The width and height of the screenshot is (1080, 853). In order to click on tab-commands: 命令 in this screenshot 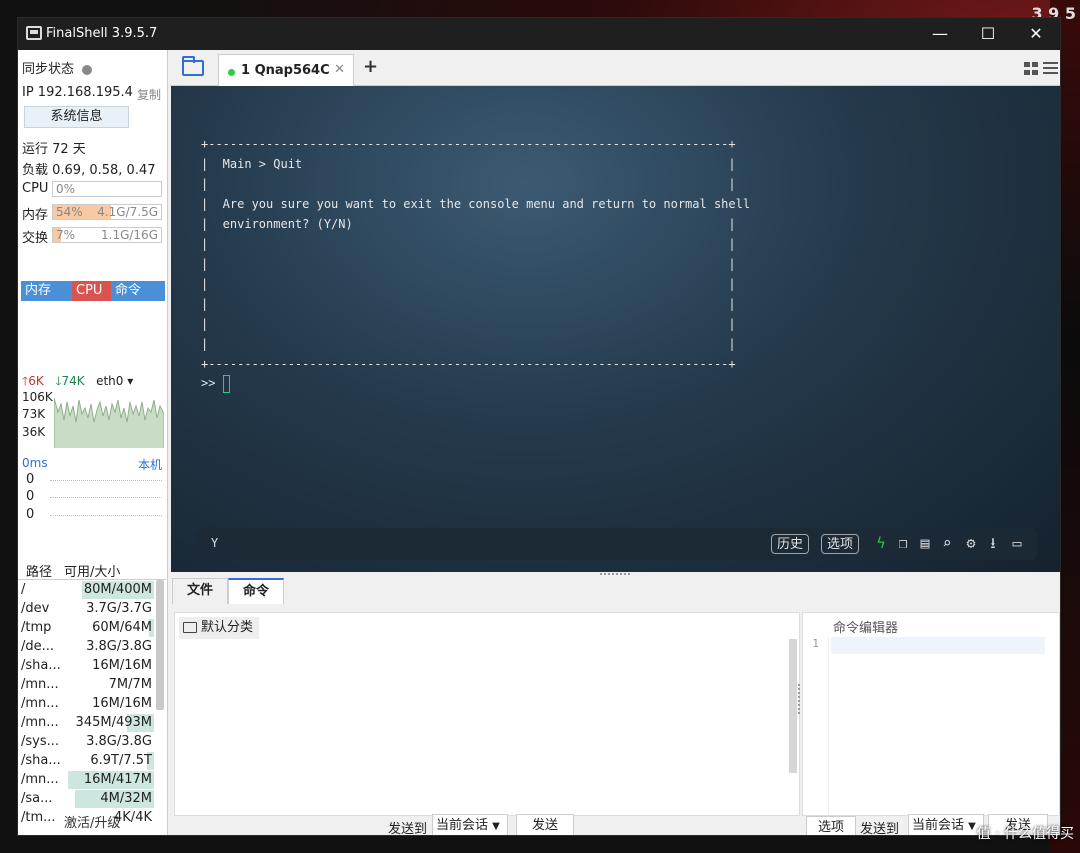, I will do `click(256, 591)`.